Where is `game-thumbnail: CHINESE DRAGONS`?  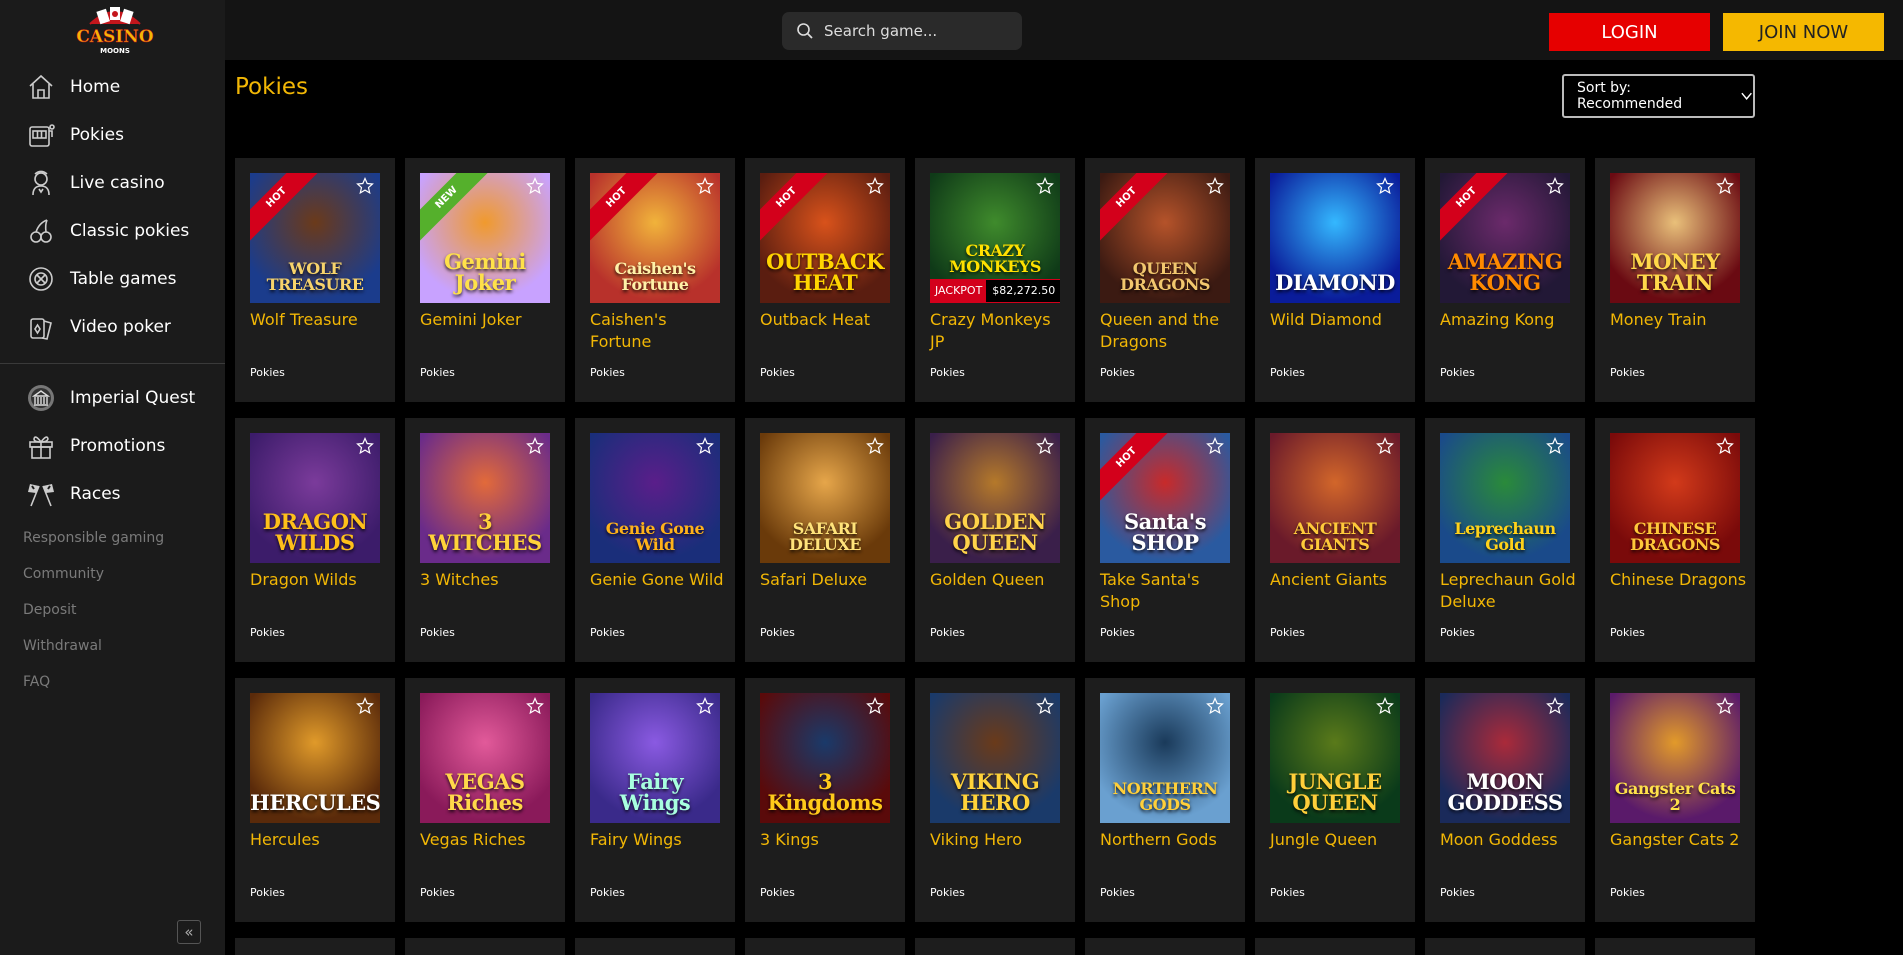 game-thumbnail: CHINESE DRAGONS is located at coordinates (1675, 498).